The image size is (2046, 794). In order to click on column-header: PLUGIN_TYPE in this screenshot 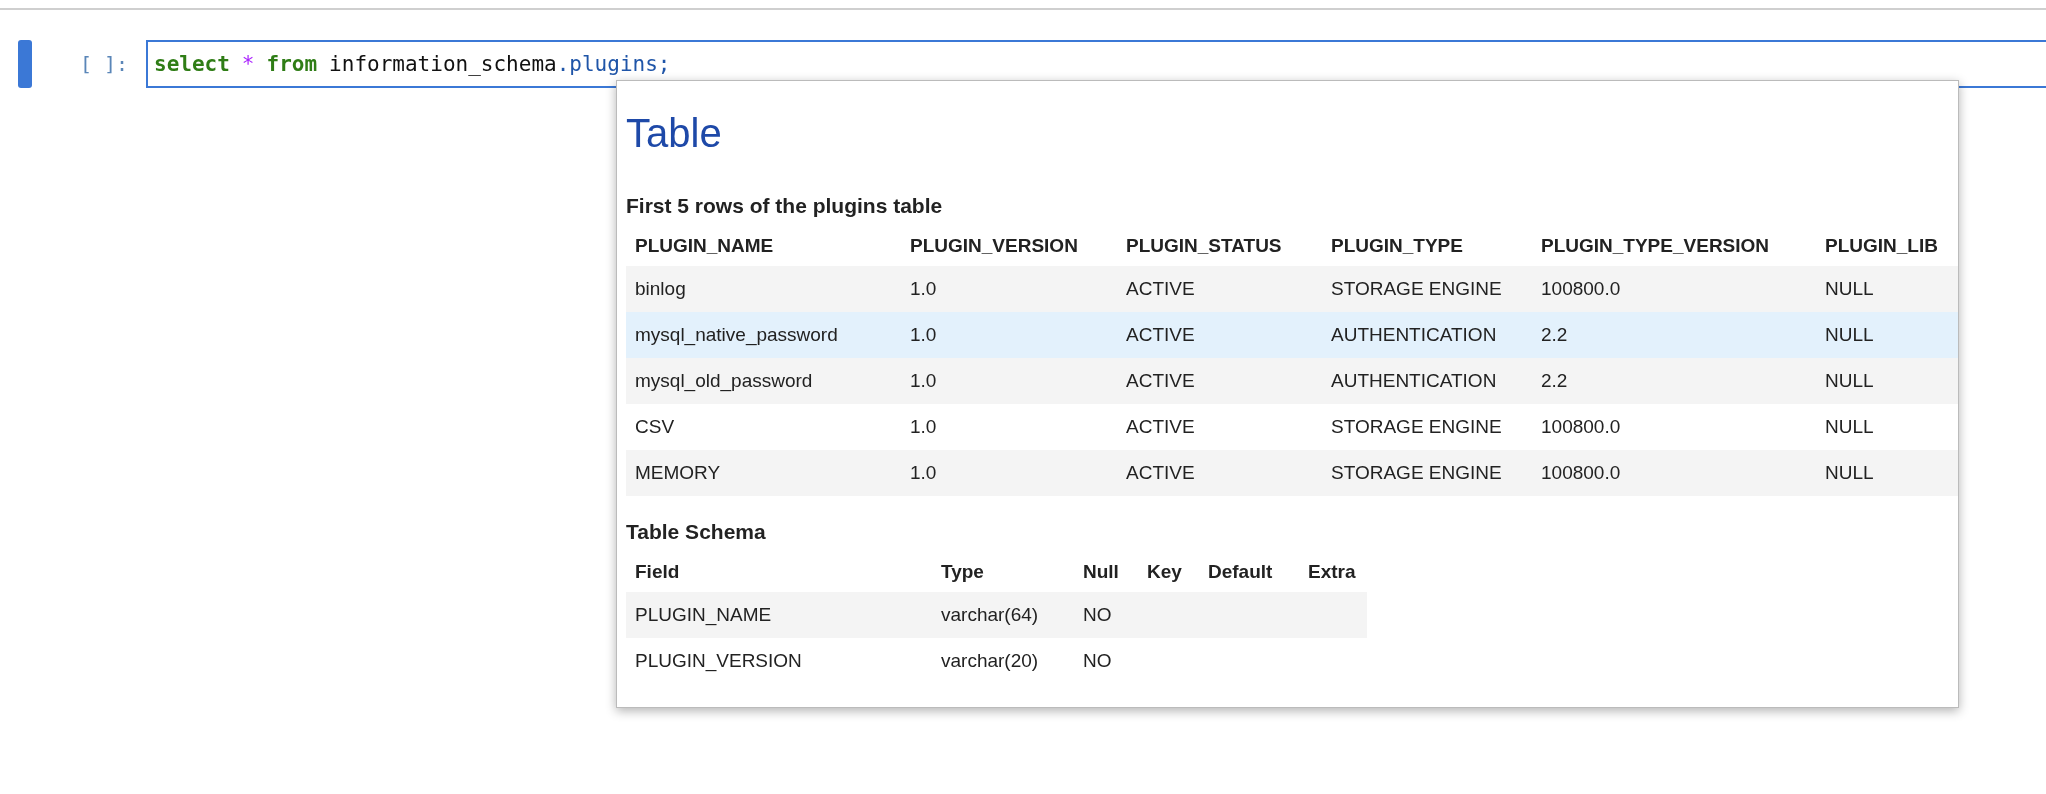, I will do `click(1397, 246)`.